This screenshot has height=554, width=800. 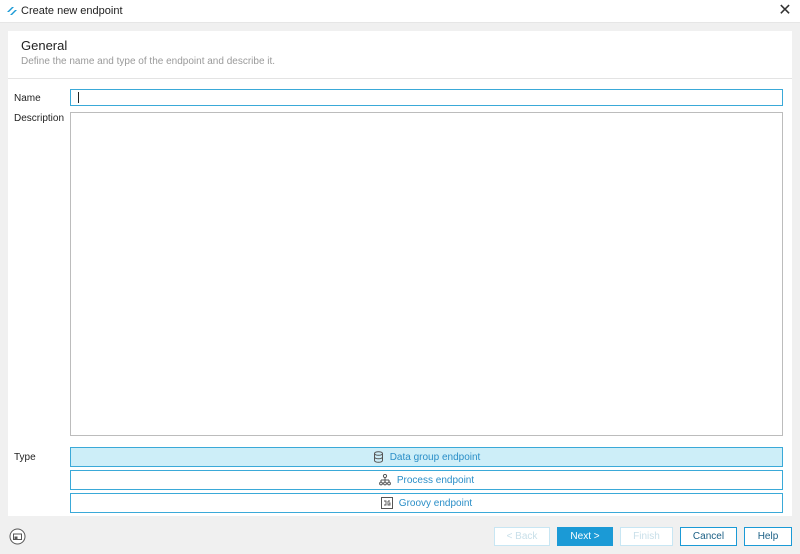 What do you see at coordinates (785, 11) in the screenshot?
I see `close-icon: ✕` at bounding box center [785, 11].